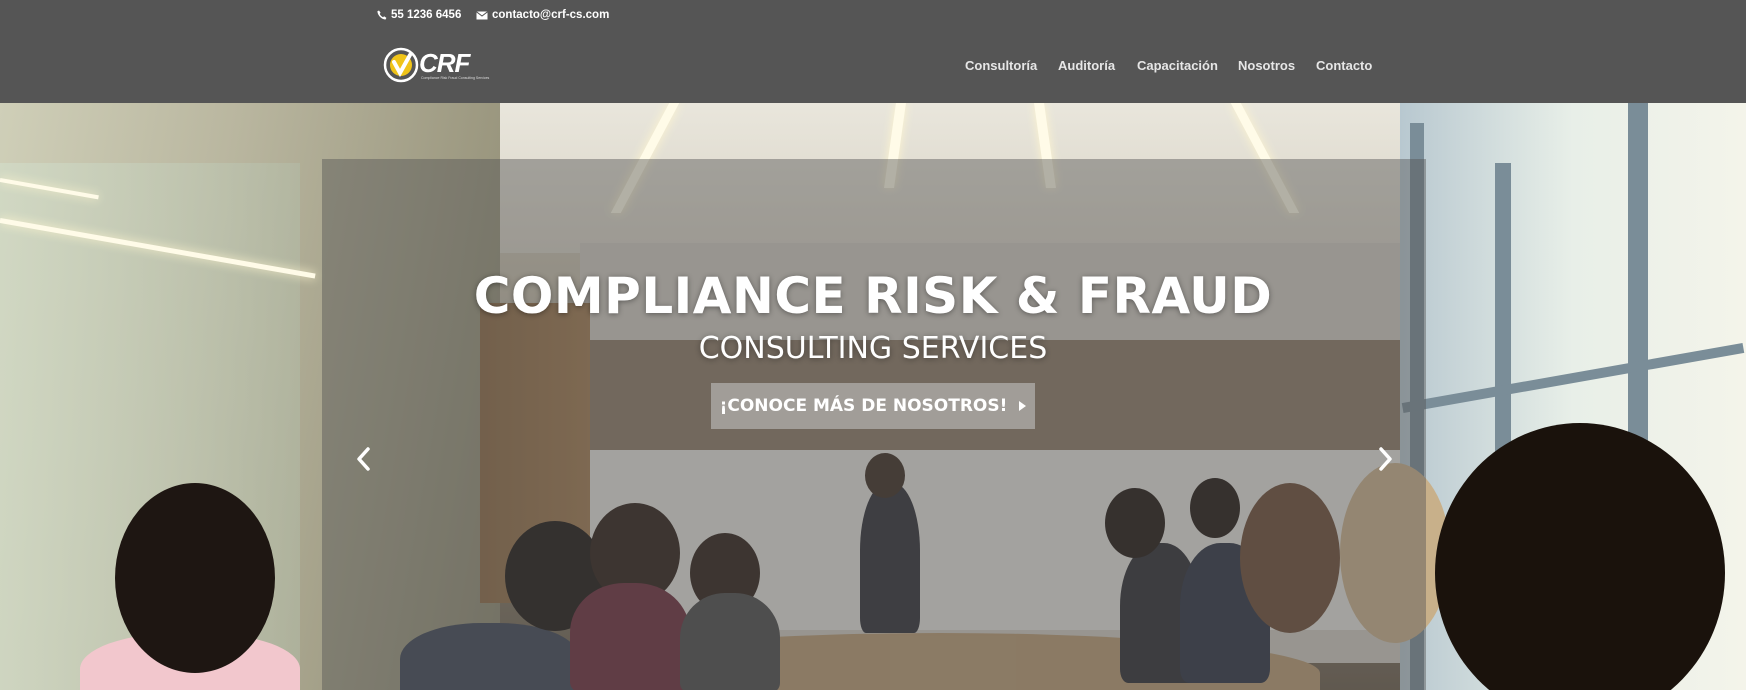 This screenshot has width=1746, height=690. Describe the element at coordinates (1023, 406) in the screenshot. I see `play-triangle-icon` at that location.